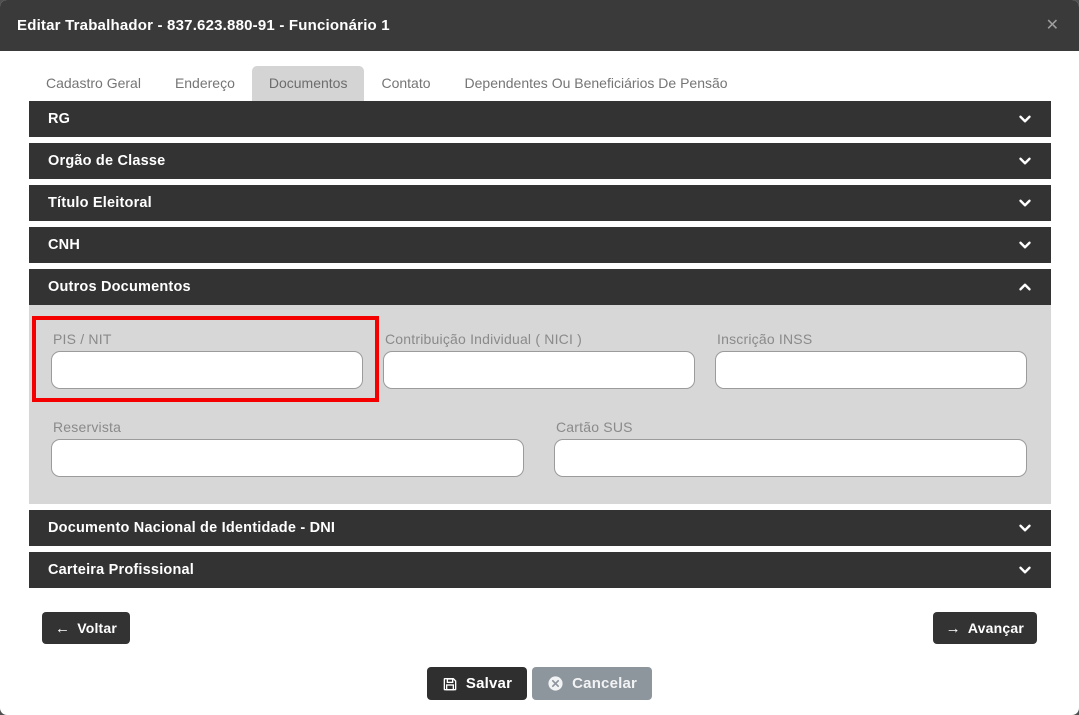 This screenshot has width=1079, height=715. I want to click on tab-endereco: Endereço, so click(205, 83).